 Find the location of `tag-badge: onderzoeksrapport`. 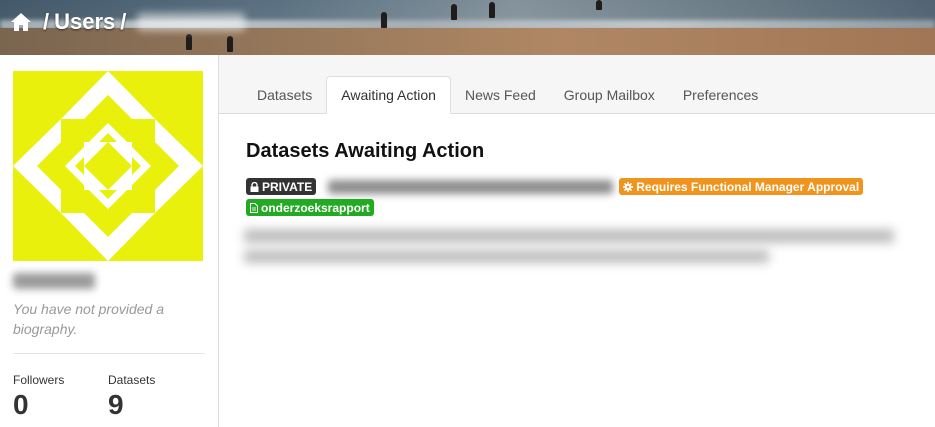

tag-badge: onderzoeksrapport is located at coordinates (310, 207).